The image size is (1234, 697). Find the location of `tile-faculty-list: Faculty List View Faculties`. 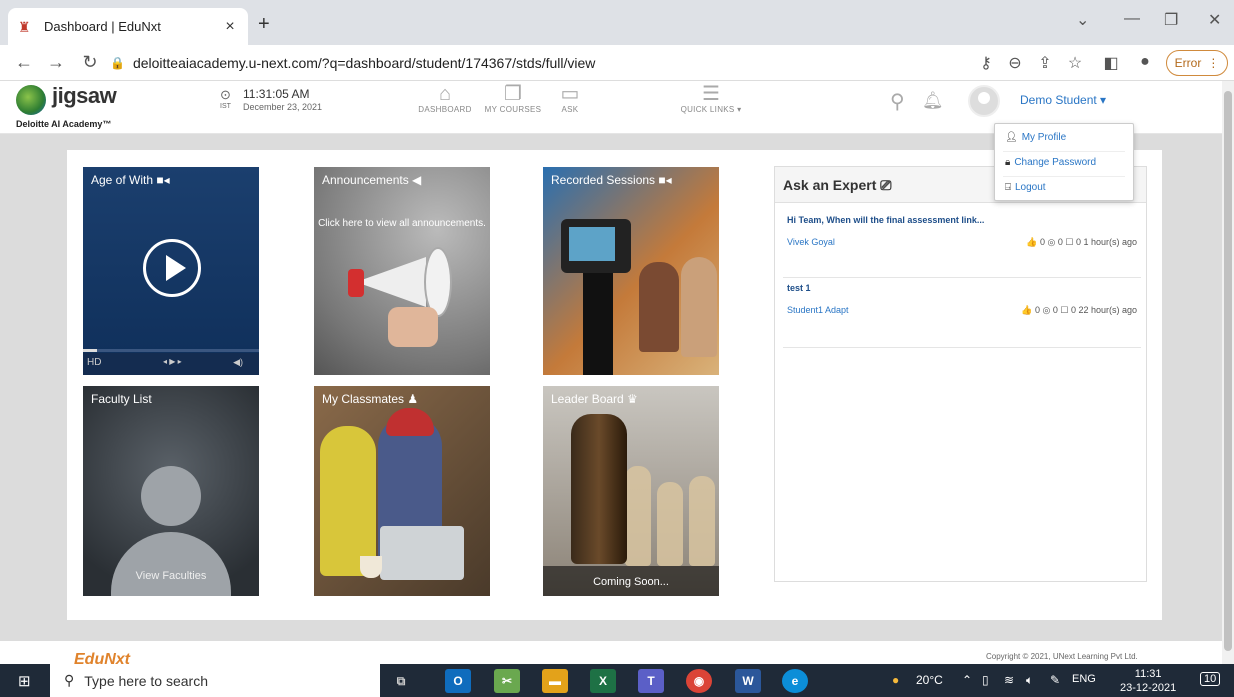

tile-faculty-list: Faculty List View Faculties is located at coordinates (171, 491).